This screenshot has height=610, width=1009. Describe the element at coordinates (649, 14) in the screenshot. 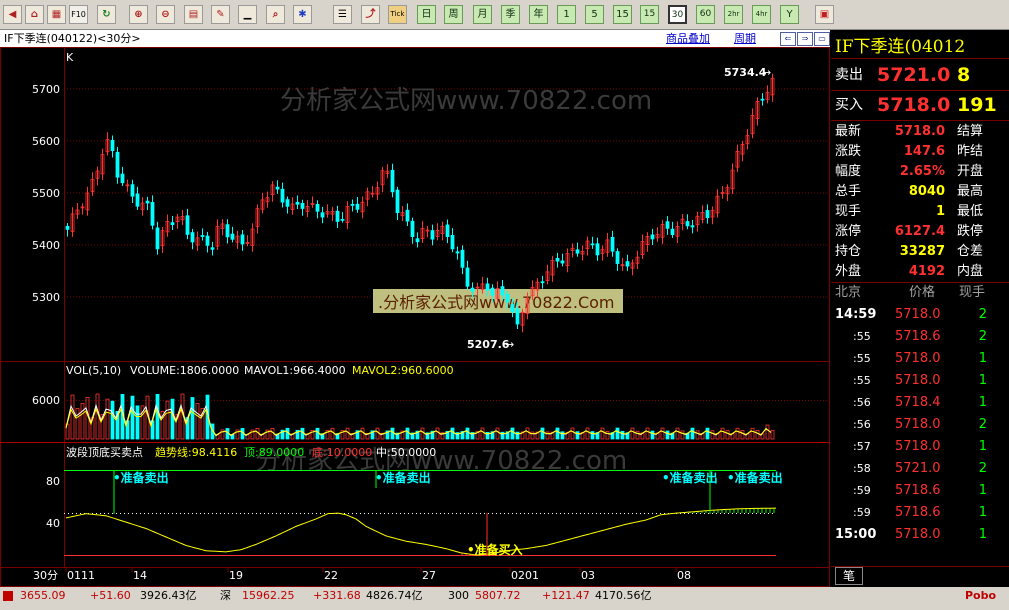

I see `15min-alt-button: 15` at that location.